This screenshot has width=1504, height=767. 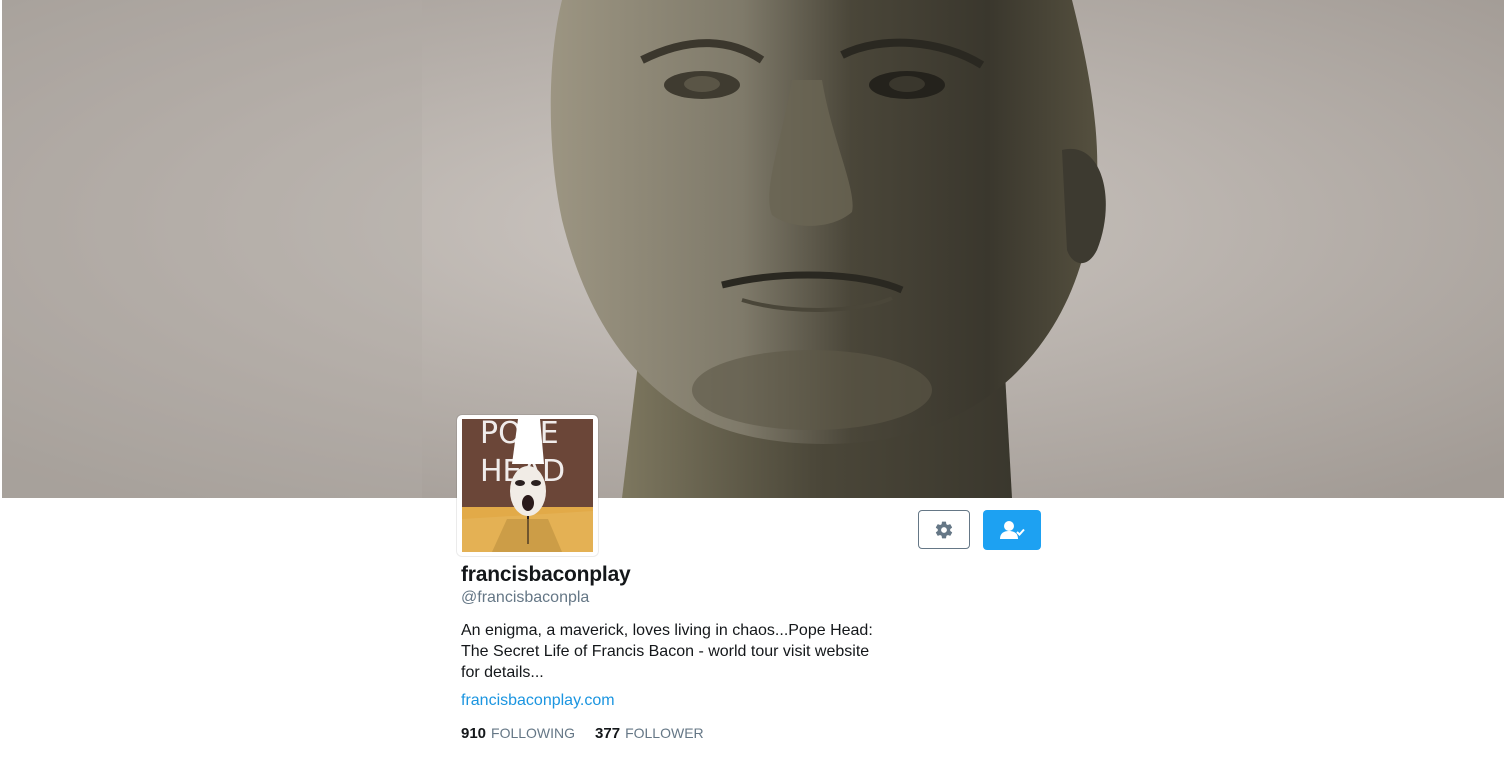 I want to click on avatar-image: POPE HEAD, so click(x=527, y=485).